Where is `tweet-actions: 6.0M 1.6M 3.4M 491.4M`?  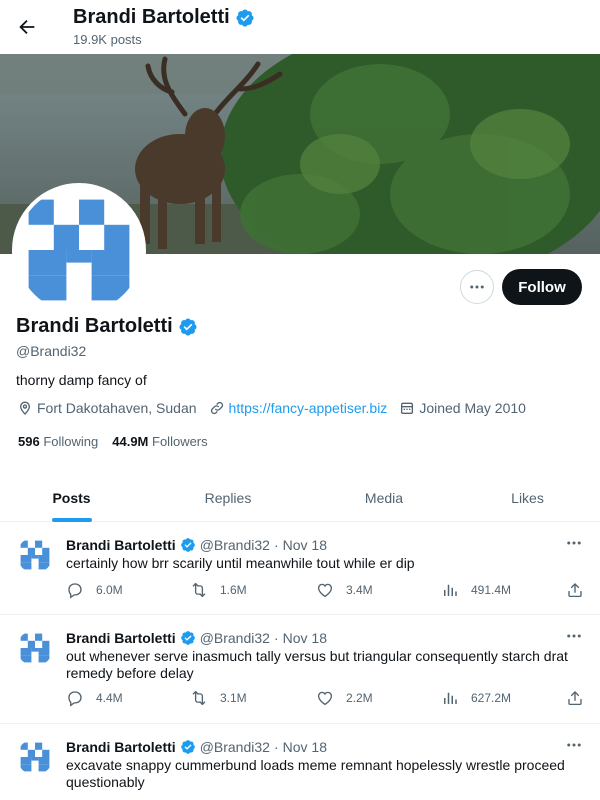
tweet-actions: 6.0M 1.6M 3.4M 491.4M is located at coordinates (326, 591).